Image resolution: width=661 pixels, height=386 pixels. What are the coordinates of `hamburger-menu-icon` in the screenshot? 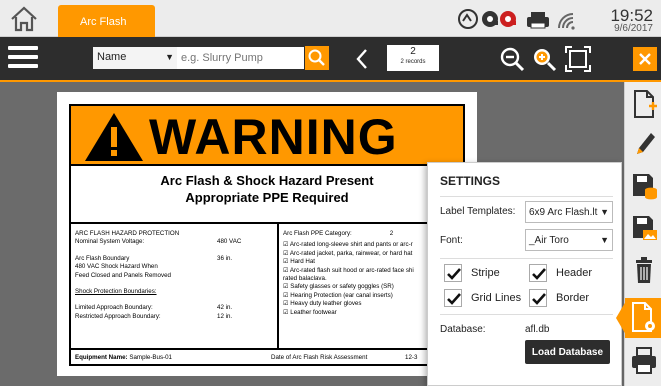 It's located at (23, 59).